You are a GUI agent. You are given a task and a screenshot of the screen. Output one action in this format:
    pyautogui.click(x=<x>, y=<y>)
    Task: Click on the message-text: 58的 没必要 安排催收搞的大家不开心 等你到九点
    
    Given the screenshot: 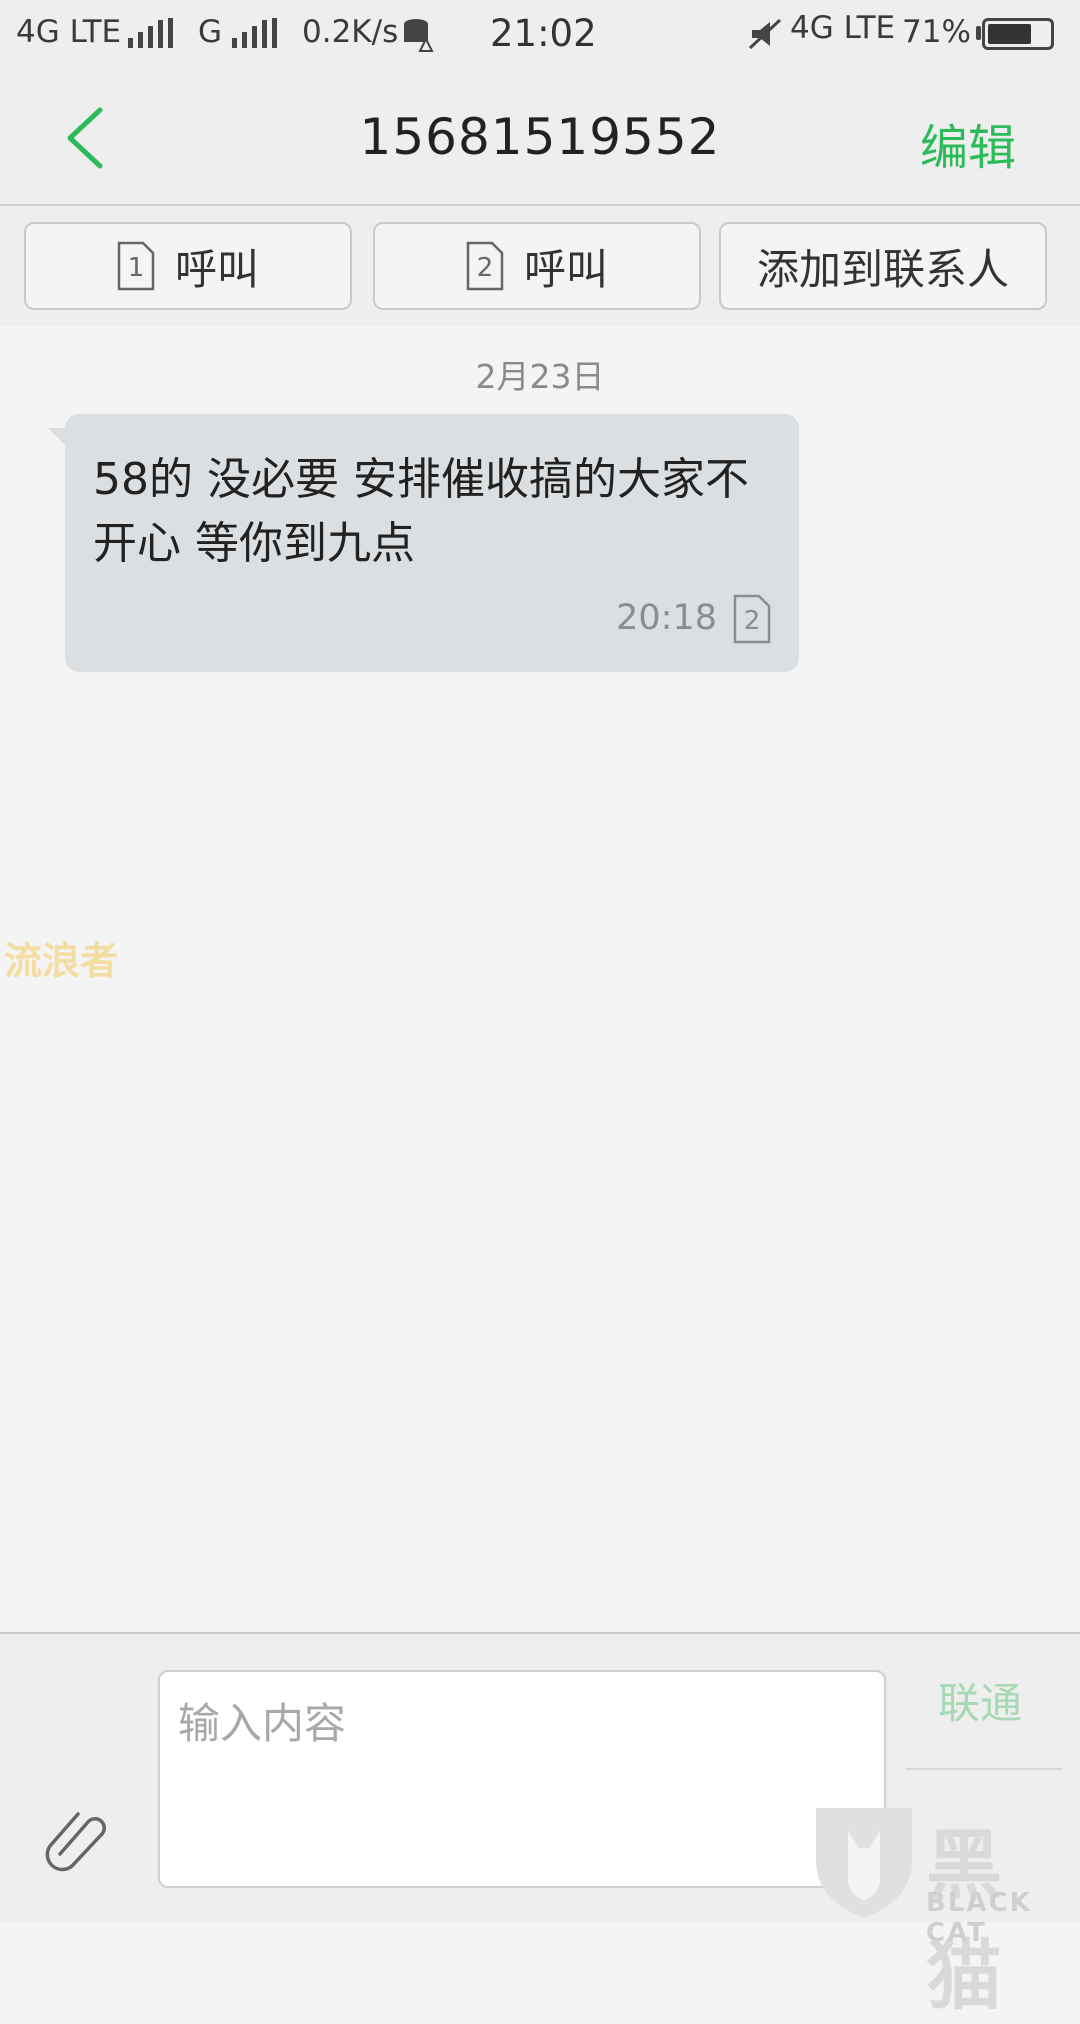 What is the action you would take?
    pyautogui.click(x=421, y=511)
    